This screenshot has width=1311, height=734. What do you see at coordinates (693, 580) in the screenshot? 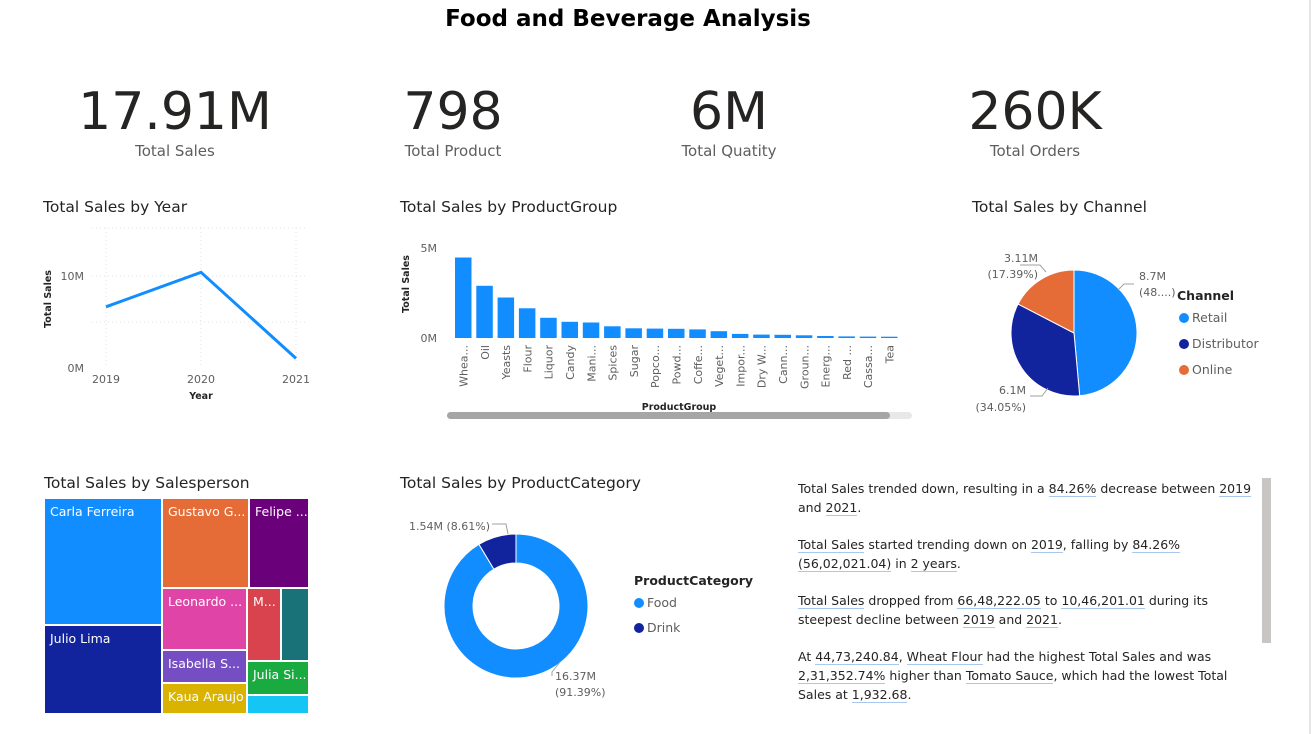
I see `legend-title: ProductCategory` at bounding box center [693, 580].